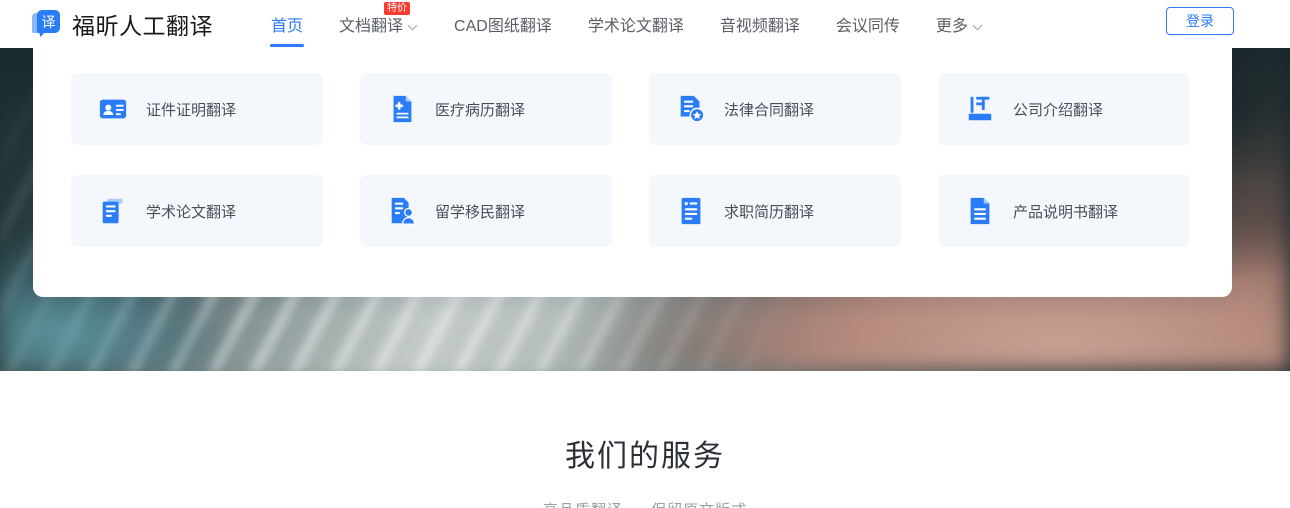  I want to click on service-card-medical-record: 医疗病历翻译, so click(486, 109).